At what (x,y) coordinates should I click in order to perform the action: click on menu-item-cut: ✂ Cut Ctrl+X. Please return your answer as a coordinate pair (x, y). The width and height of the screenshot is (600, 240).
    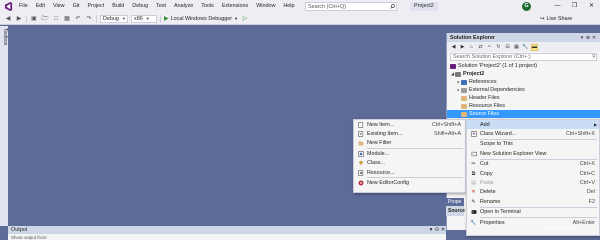
    Looking at the image, I should click on (533, 164).